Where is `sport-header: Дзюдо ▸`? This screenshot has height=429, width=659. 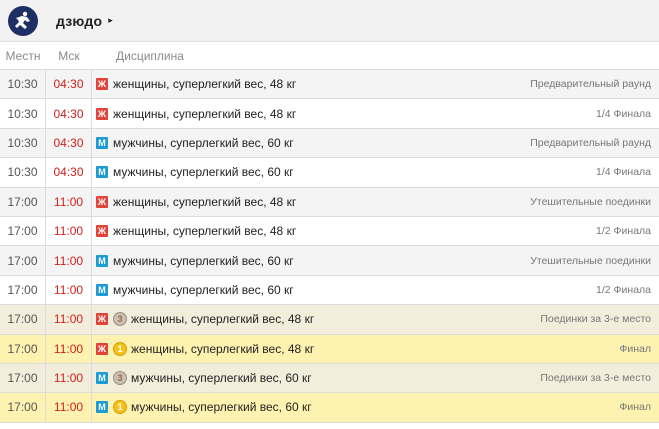
sport-header: Дзюдо ▸ is located at coordinates (329, 21).